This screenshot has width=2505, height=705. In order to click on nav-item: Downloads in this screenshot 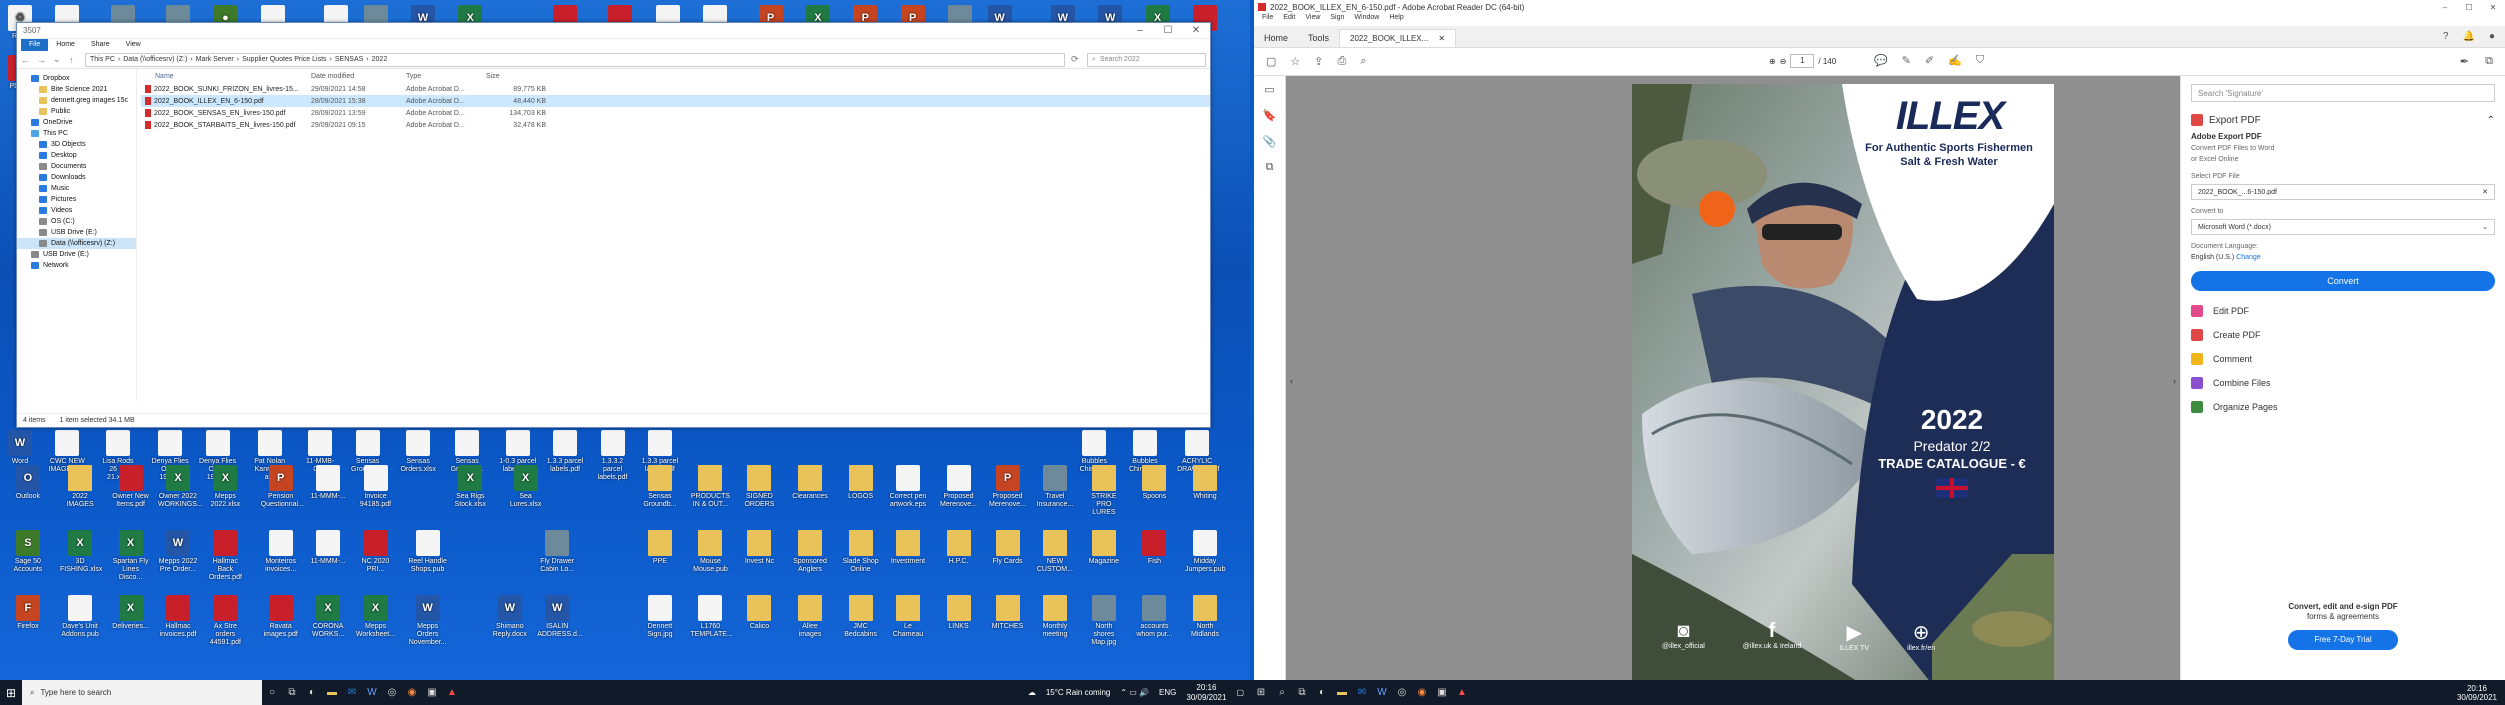, I will do `click(76, 177)`.